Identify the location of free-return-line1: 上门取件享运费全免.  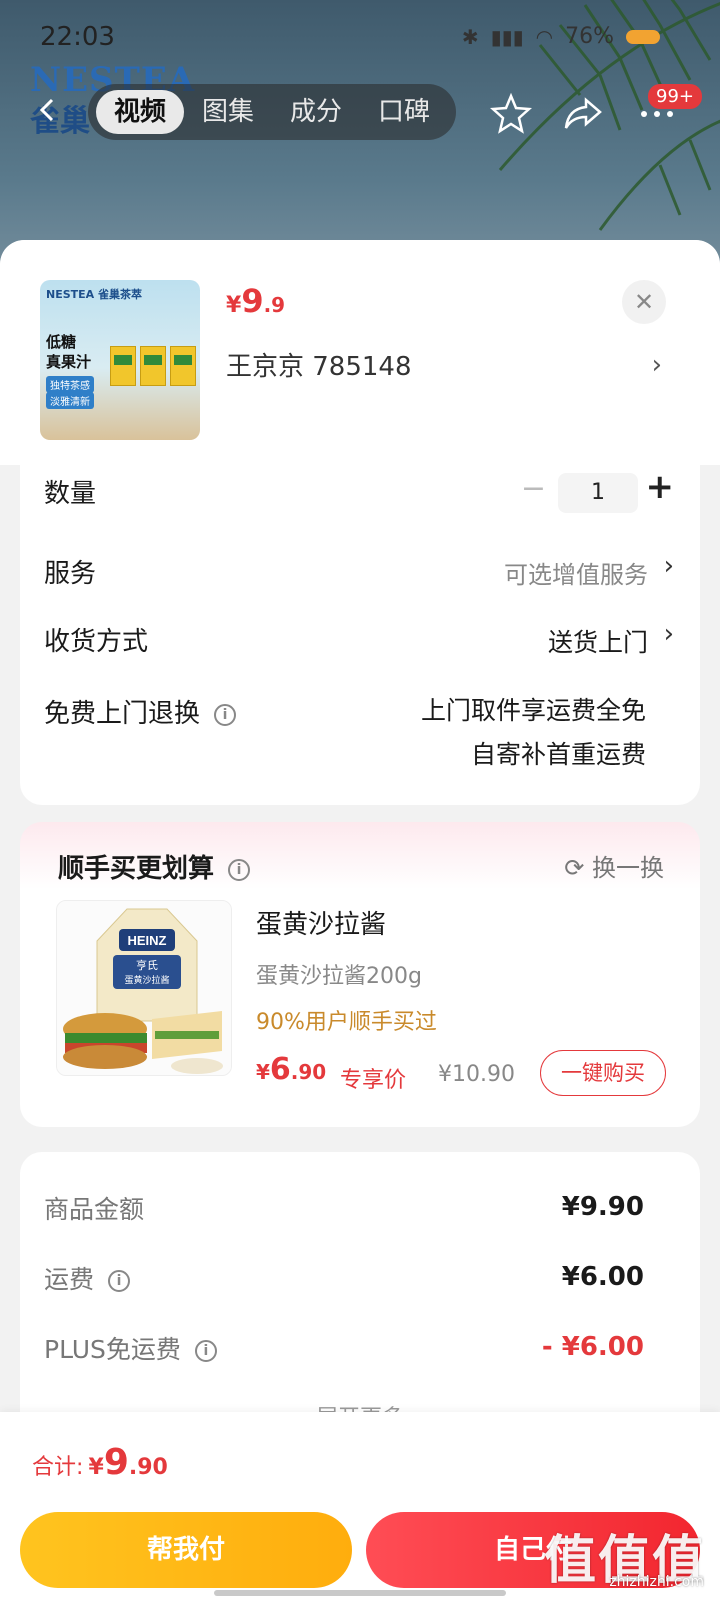
(533, 710).